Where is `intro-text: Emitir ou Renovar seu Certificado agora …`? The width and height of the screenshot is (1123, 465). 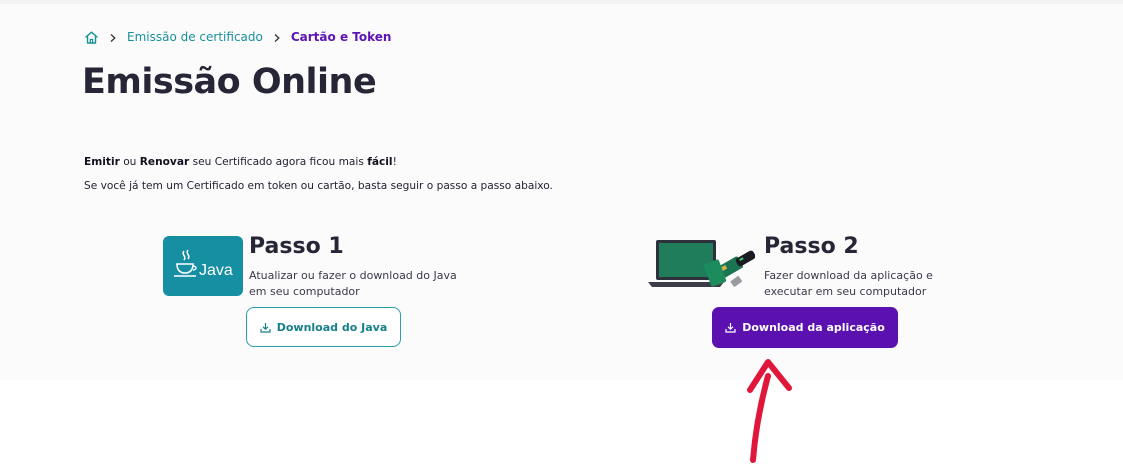 intro-text: Emitir ou Renovar seu Certificado agora … is located at coordinates (318, 174).